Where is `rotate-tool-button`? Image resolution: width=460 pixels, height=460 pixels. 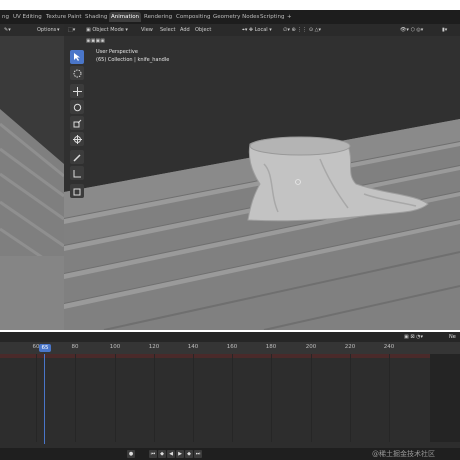 rotate-tool-button is located at coordinates (77, 107).